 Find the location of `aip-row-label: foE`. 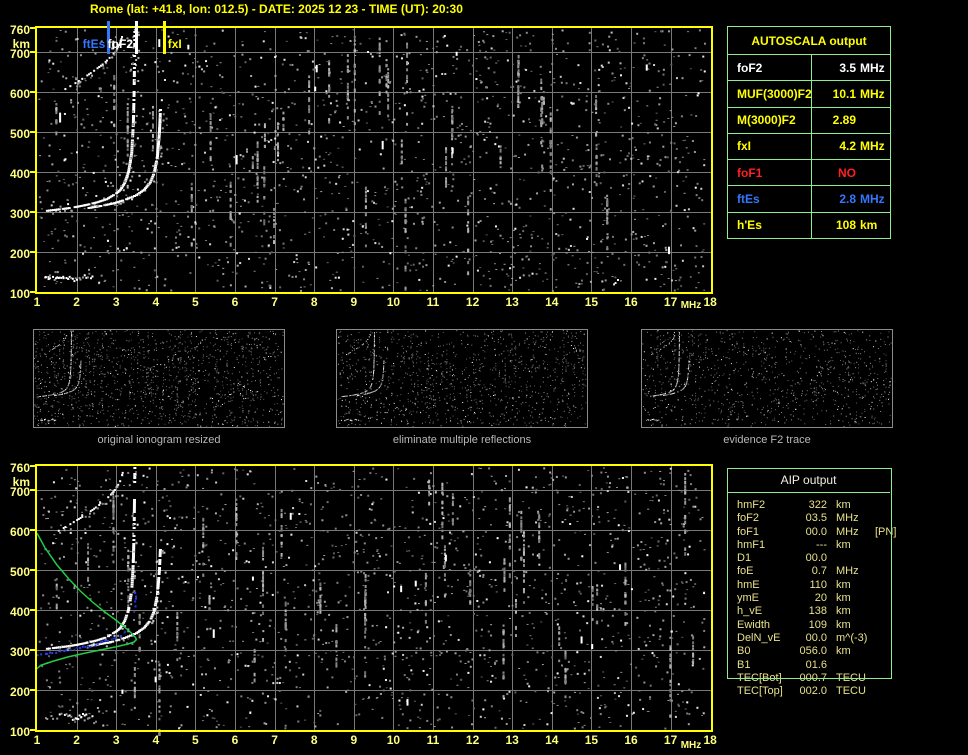

aip-row-label: foE is located at coordinates (745, 571).